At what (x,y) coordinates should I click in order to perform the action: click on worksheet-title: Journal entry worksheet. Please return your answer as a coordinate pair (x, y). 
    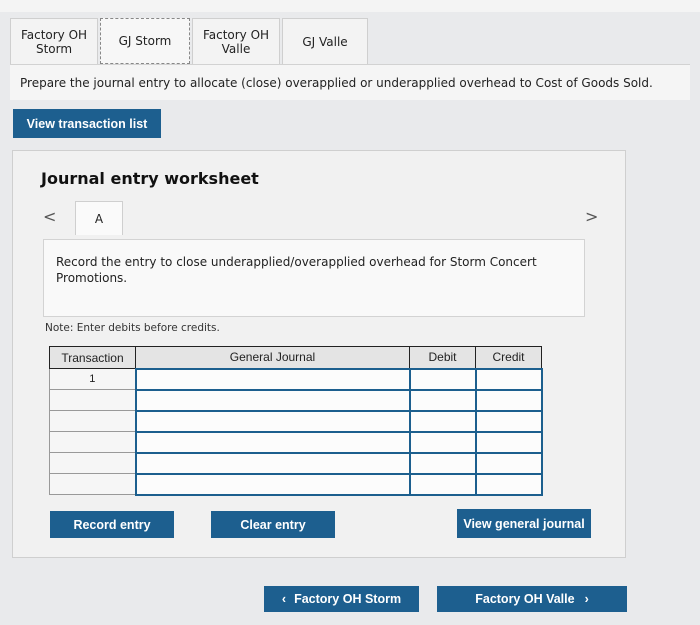
    Looking at the image, I should click on (150, 178).